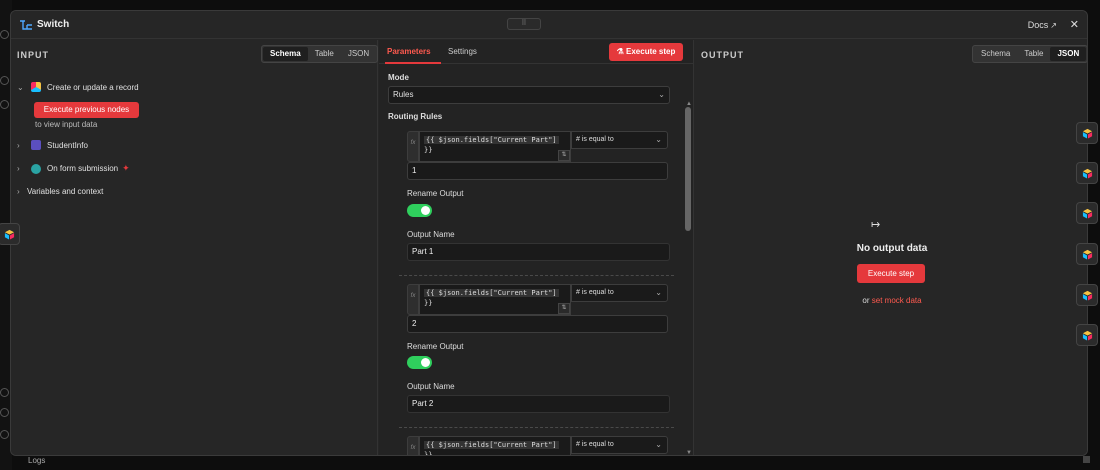 The image size is (1100, 470). Describe the element at coordinates (495, 446) in the screenshot. I see `rule-3-left-value: {{ $json.fields["Current Part"] }}` at that location.